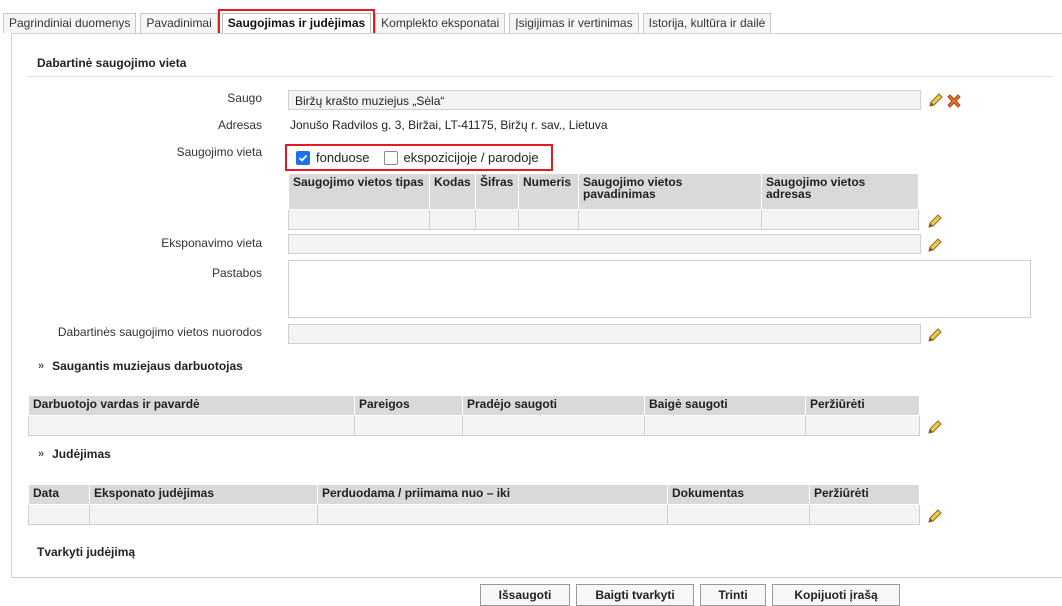  What do you see at coordinates (86, 552) in the screenshot?
I see `manage-movement-link: Tvarkyti judėjimą` at bounding box center [86, 552].